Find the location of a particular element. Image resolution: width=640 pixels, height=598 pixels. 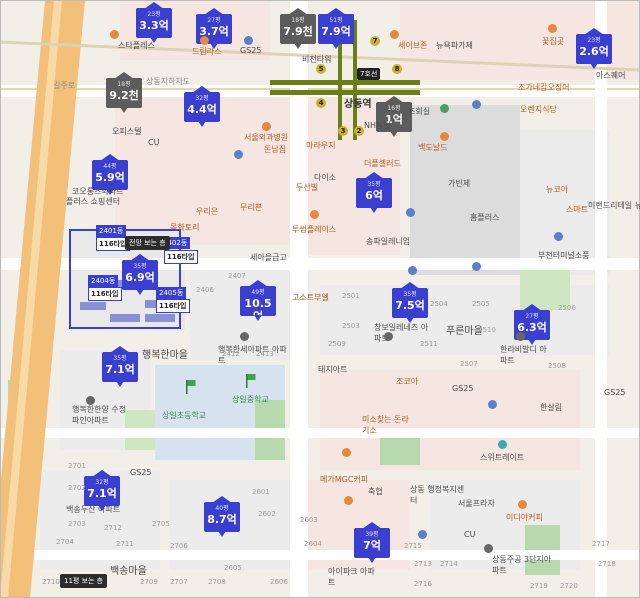

view-floor-chip: 전망 보는 층 is located at coordinates (147, 243).